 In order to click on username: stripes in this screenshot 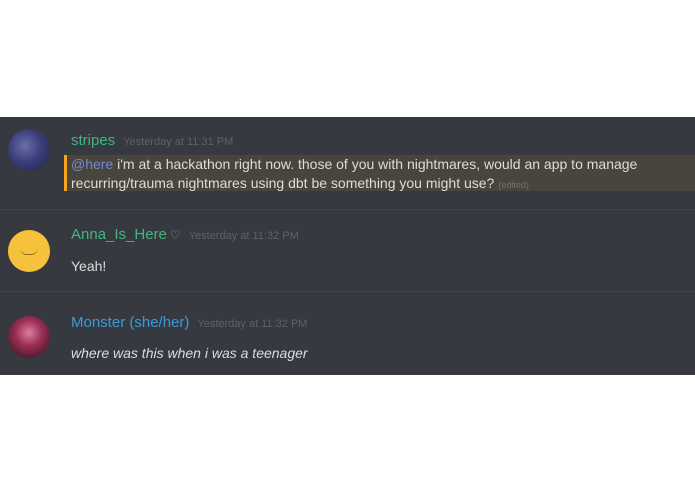, I will do `click(93, 140)`.